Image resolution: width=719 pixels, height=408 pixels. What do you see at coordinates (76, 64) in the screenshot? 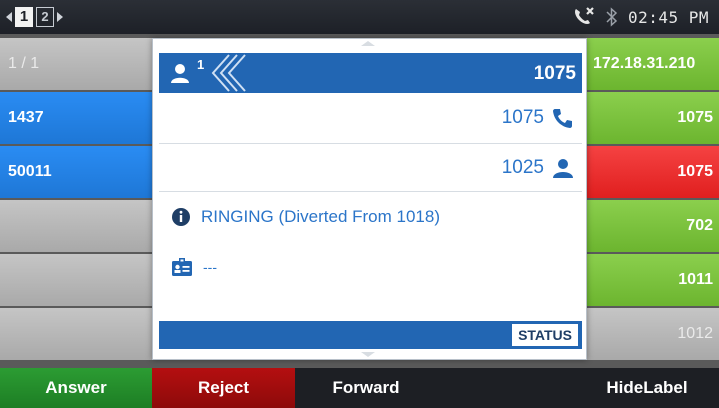
I see `line-key-page-indicator: 1 / 1` at bounding box center [76, 64].